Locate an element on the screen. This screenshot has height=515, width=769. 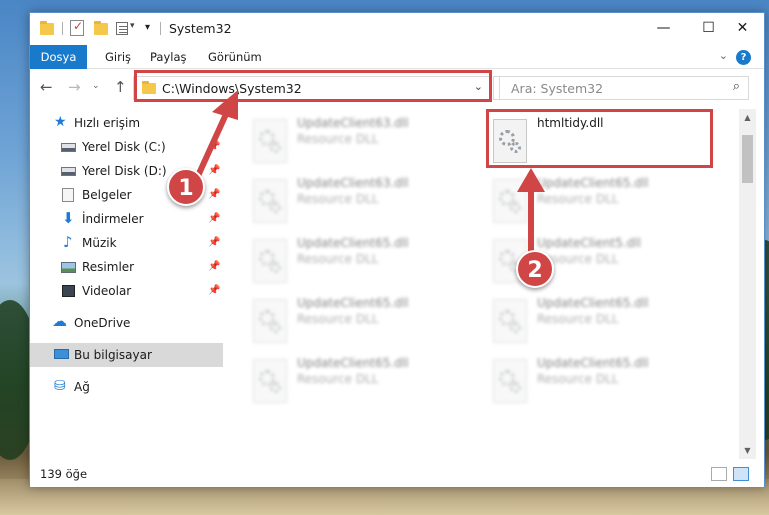
address-highlight-box is located at coordinates (313, 86).